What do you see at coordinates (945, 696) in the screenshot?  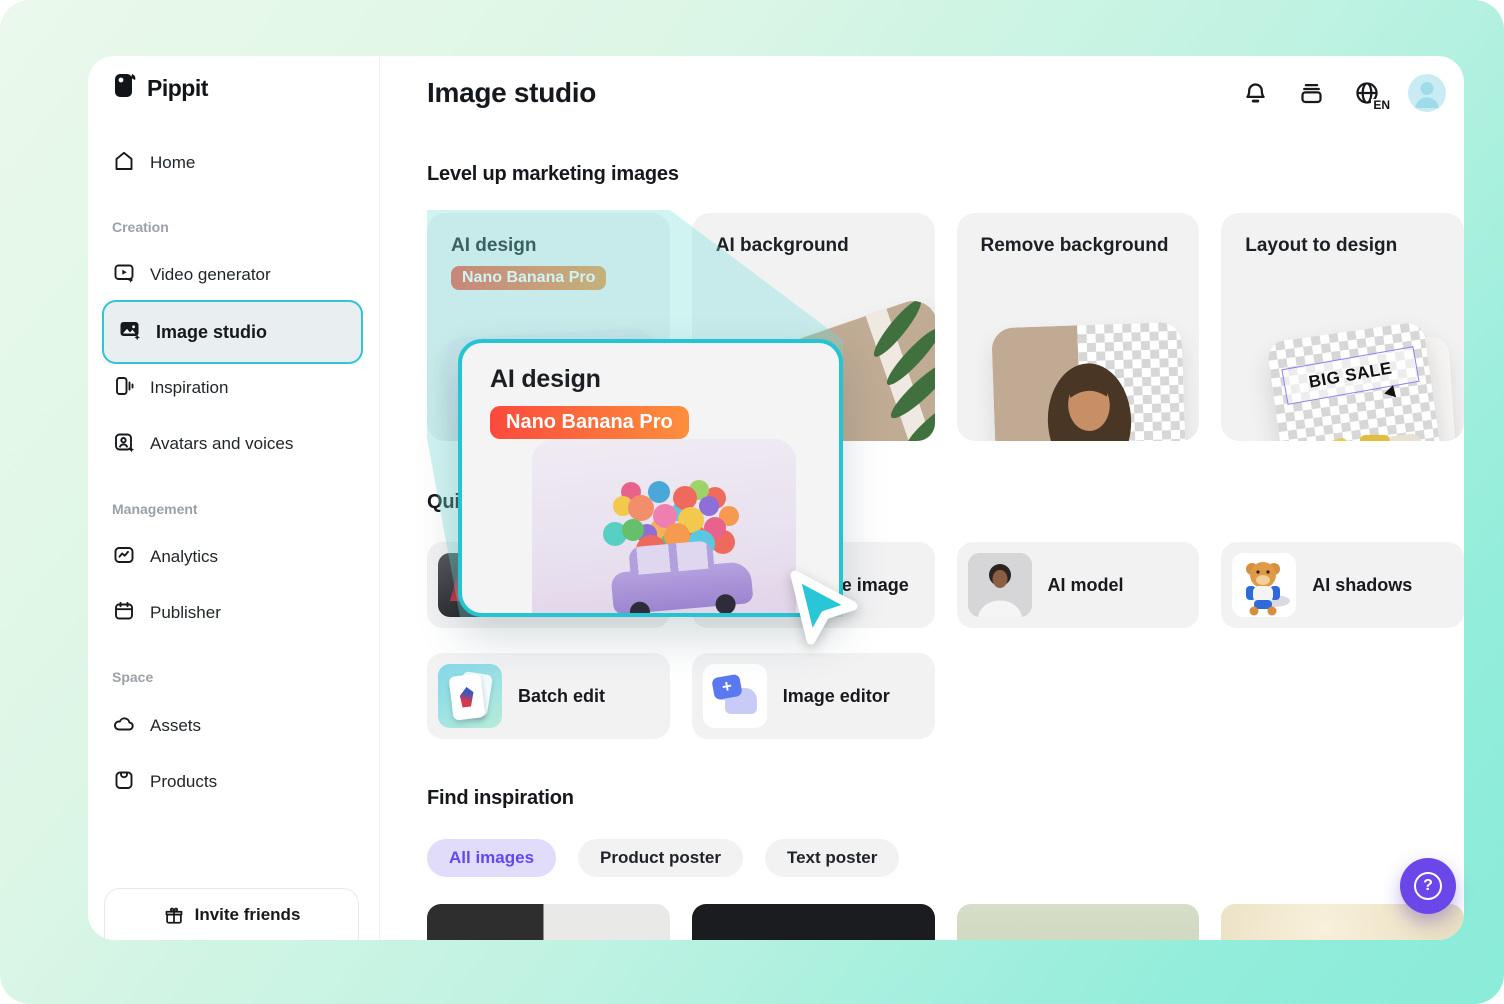 I see `quick-tools-row-2: Batch edit + Image editor` at bounding box center [945, 696].